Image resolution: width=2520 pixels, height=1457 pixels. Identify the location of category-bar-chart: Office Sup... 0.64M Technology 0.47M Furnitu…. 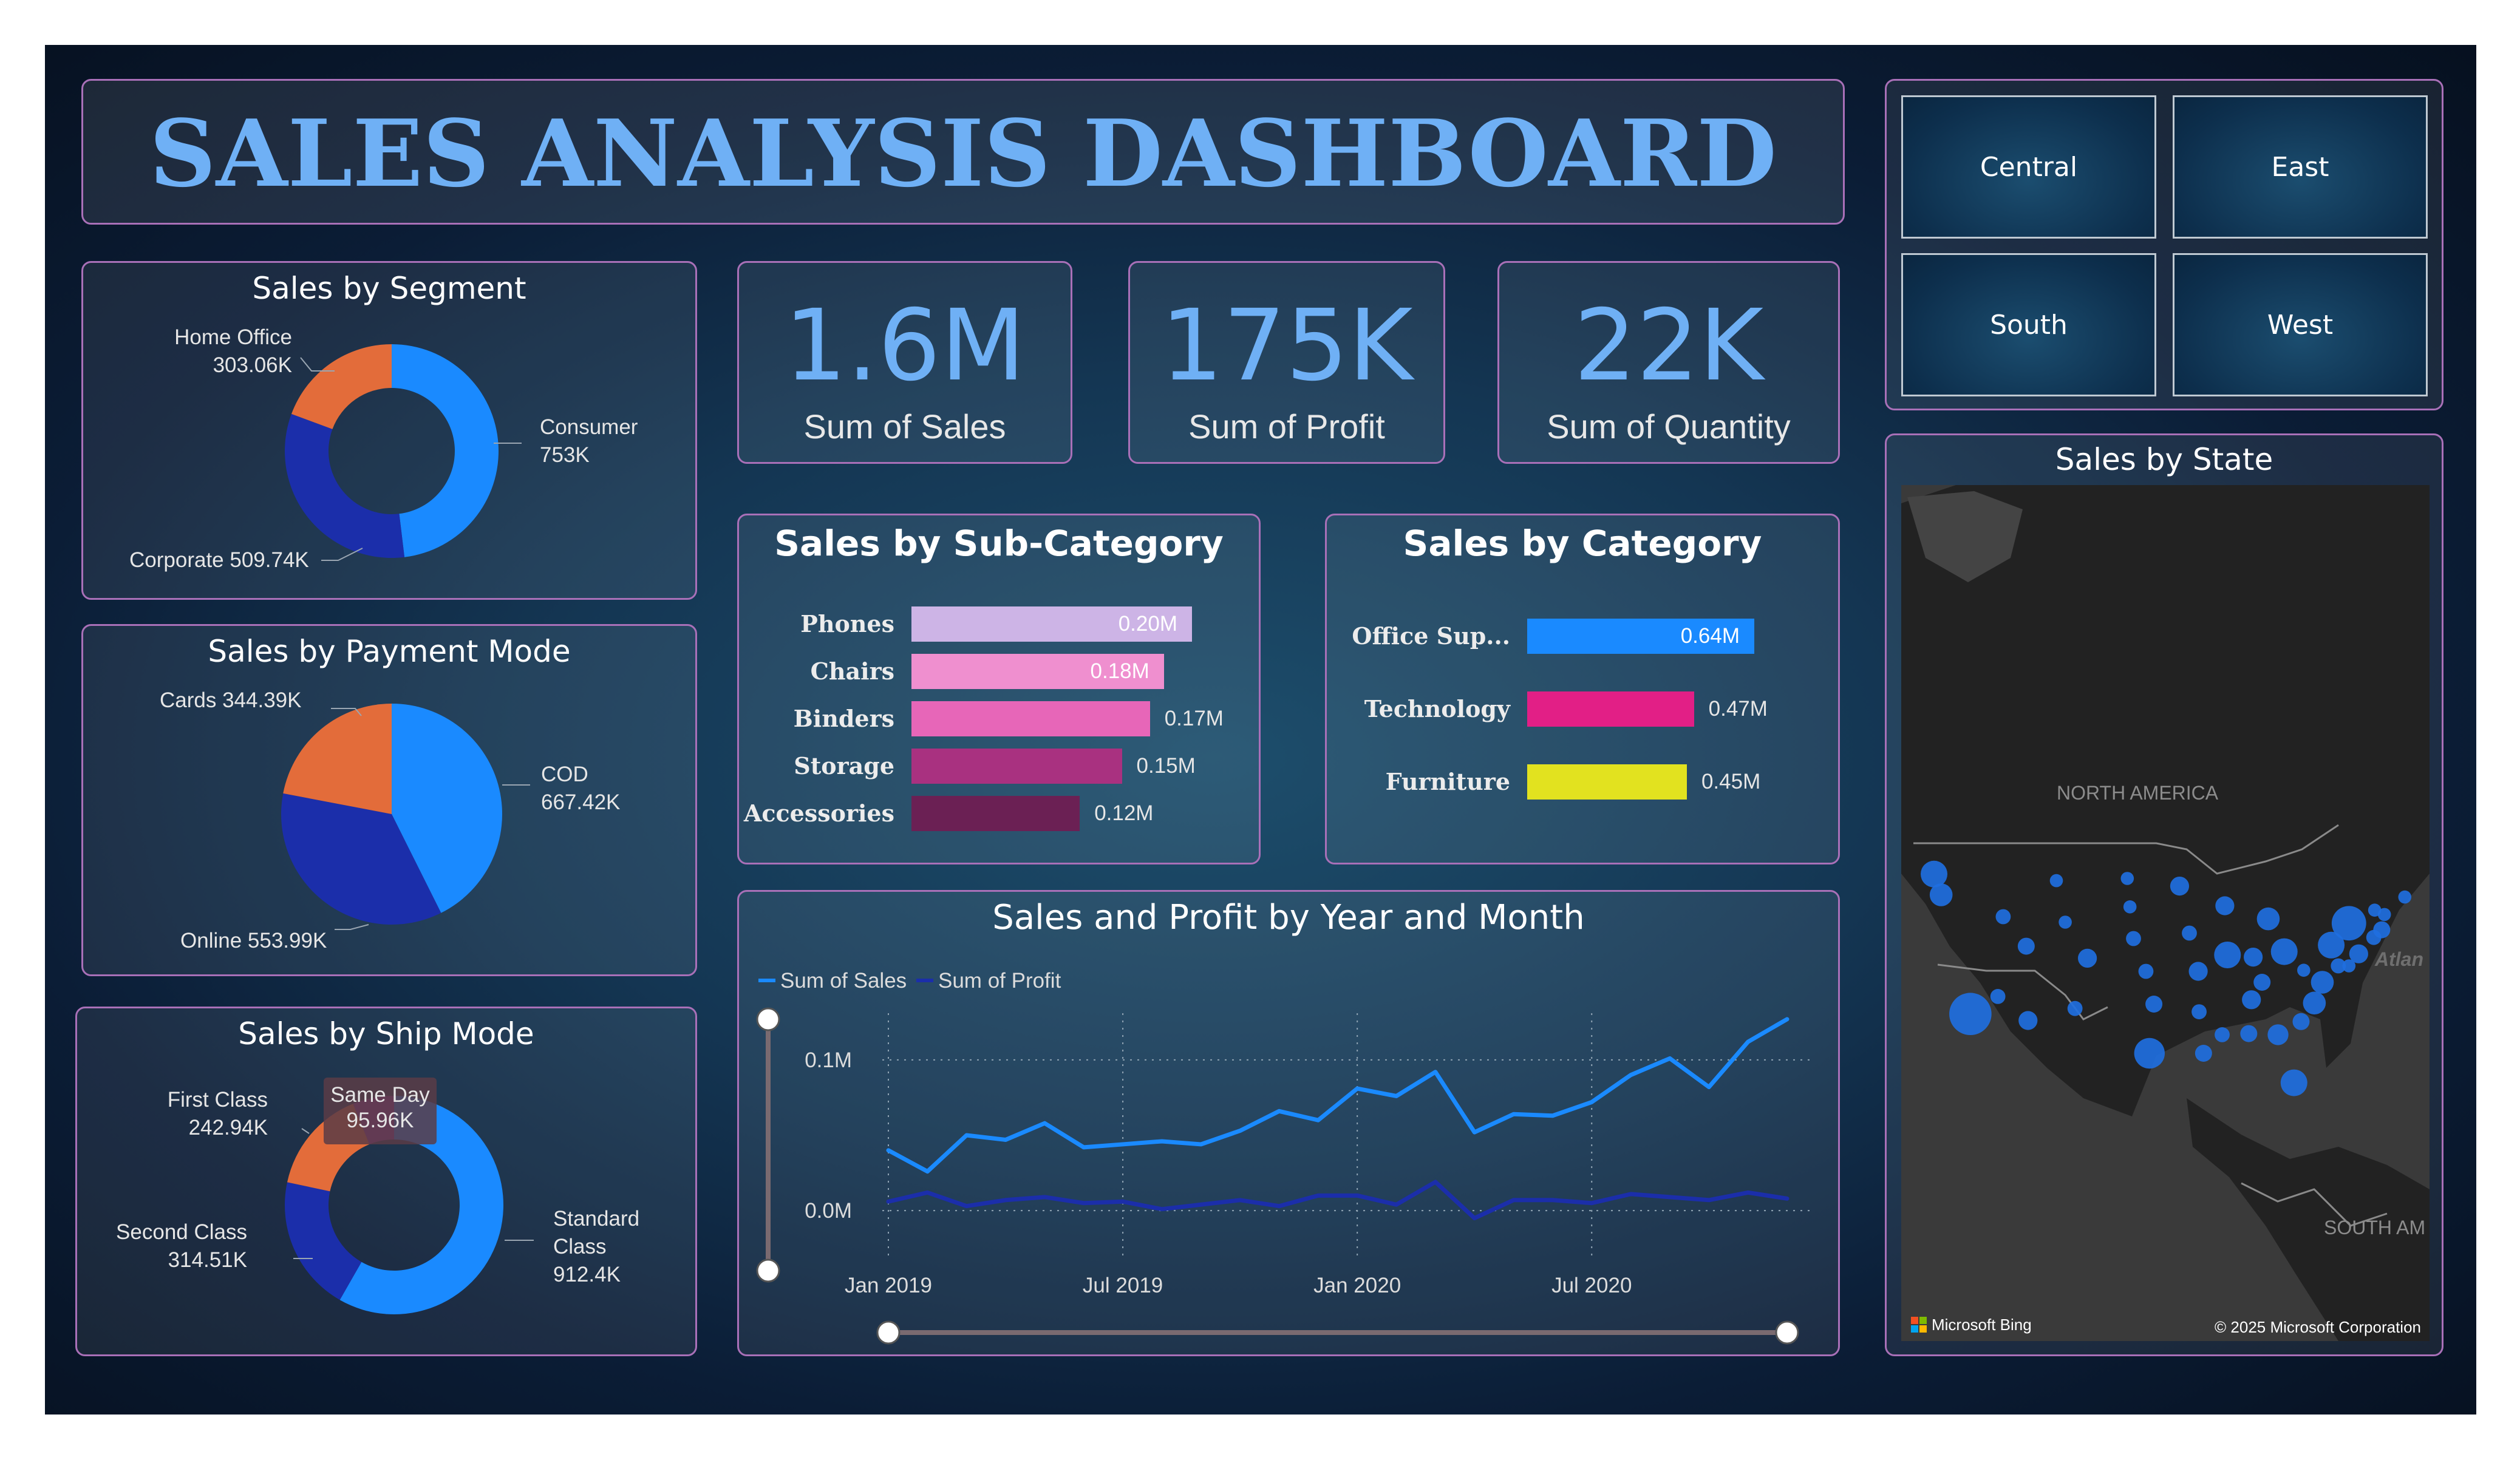
(1561, 734).